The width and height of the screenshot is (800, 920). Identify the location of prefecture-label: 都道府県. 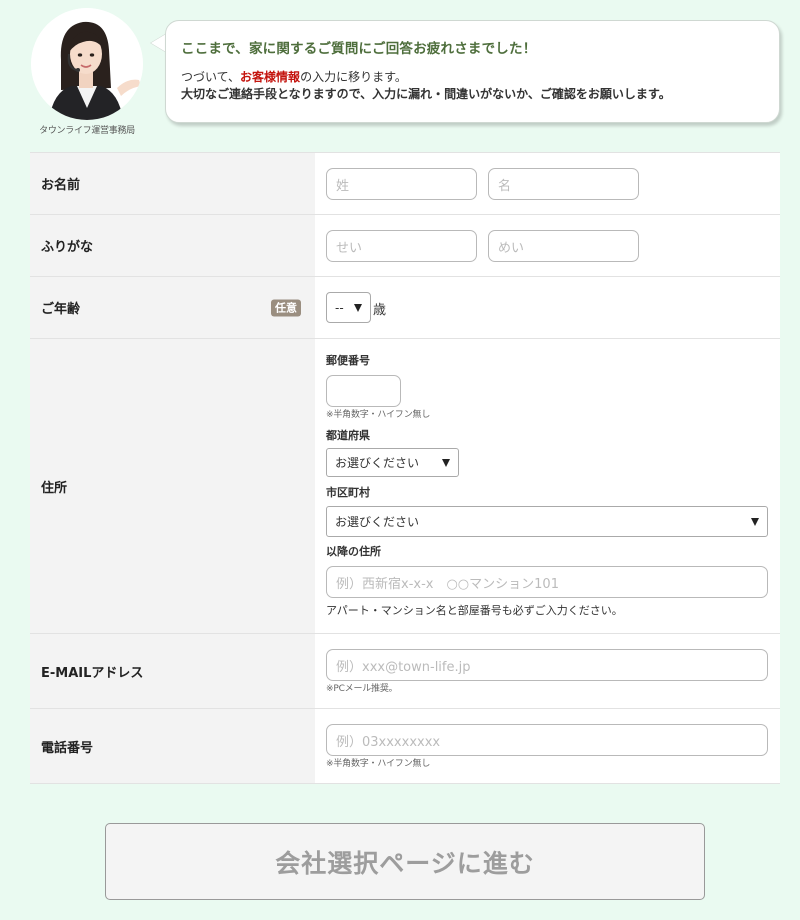
(348, 435).